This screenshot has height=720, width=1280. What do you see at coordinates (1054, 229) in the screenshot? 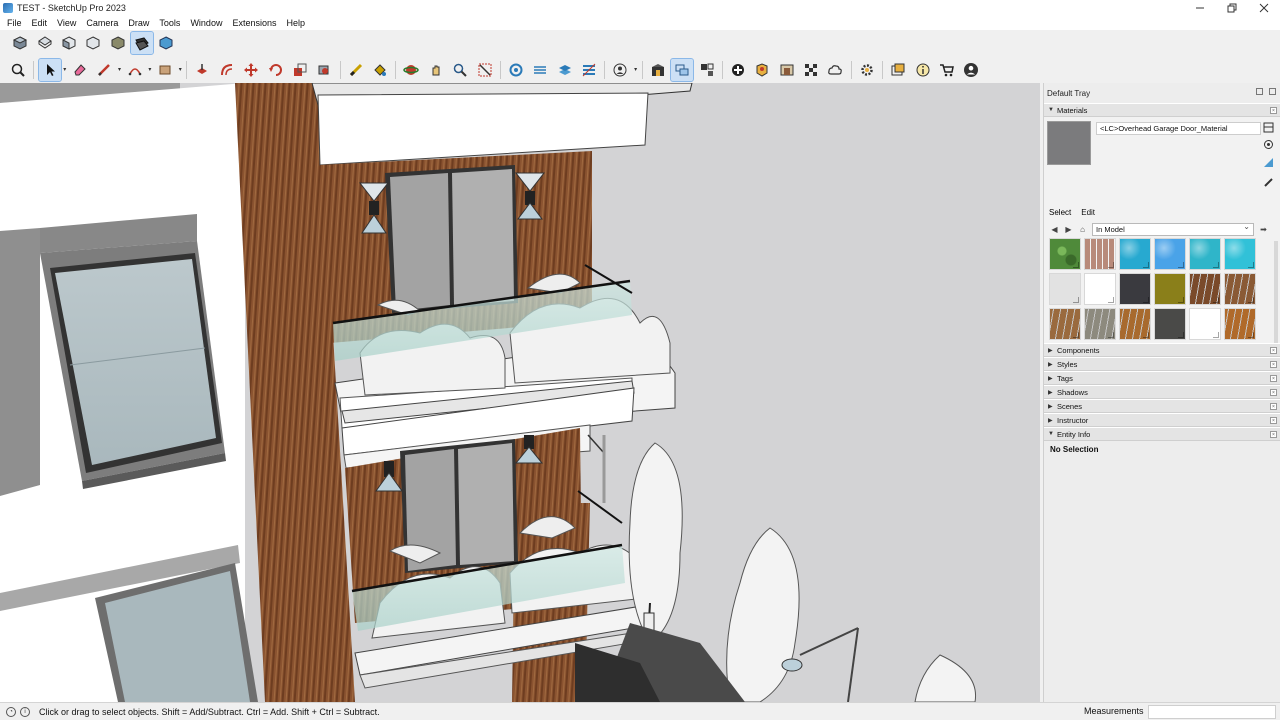
I see `back-arrow-icon: ◀` at bounding box center [1054, 229].